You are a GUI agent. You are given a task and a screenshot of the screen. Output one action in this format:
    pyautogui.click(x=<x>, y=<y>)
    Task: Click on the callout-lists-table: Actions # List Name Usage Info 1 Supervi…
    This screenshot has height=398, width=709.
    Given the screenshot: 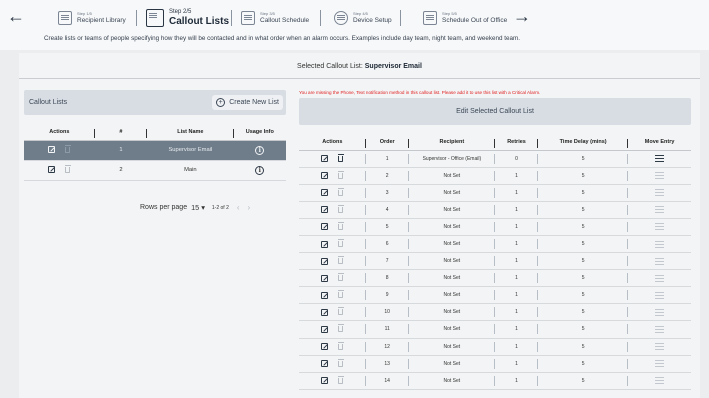 What is the action you would take?
    pyautogui.click(x=155, y=153)
    